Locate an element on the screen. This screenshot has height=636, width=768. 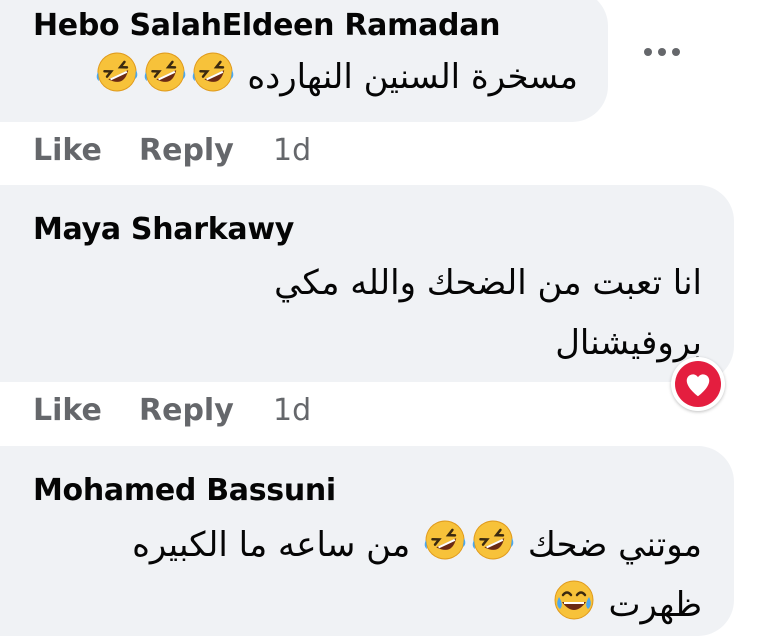
comment-author-name: Hebo SalahEldeen Ramadan is located at coordinates (267, 25).